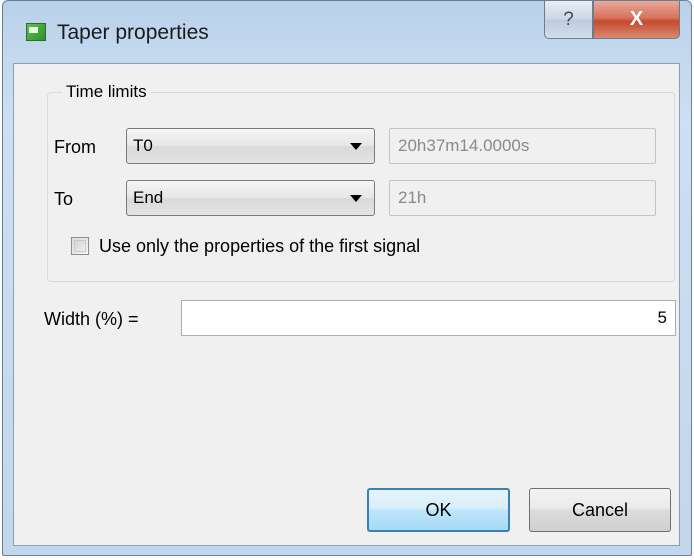 Image resolution: width=694 pixels, height=560 pixels. I want to click on title-bar: Taper properties ? X, so click(347, 32).